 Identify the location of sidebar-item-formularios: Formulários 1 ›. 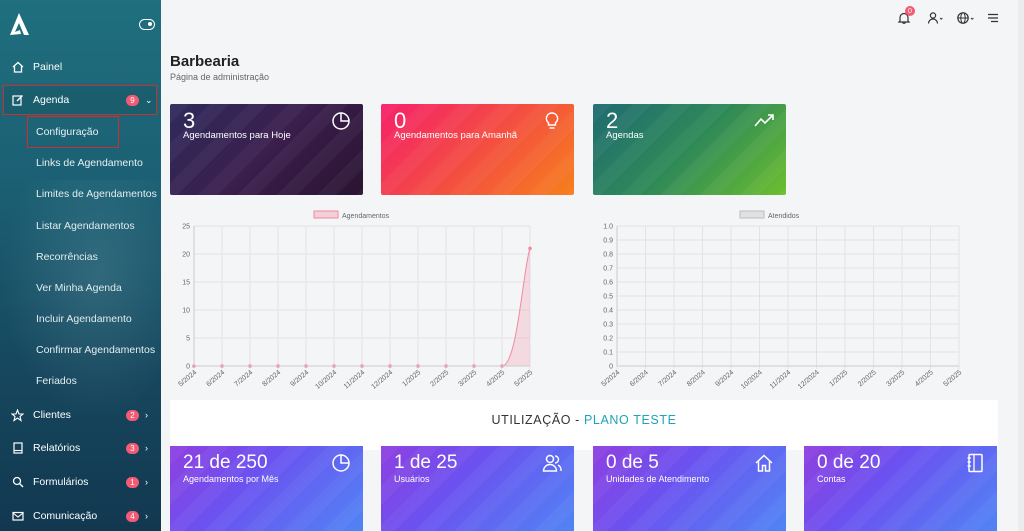
(80, 482).